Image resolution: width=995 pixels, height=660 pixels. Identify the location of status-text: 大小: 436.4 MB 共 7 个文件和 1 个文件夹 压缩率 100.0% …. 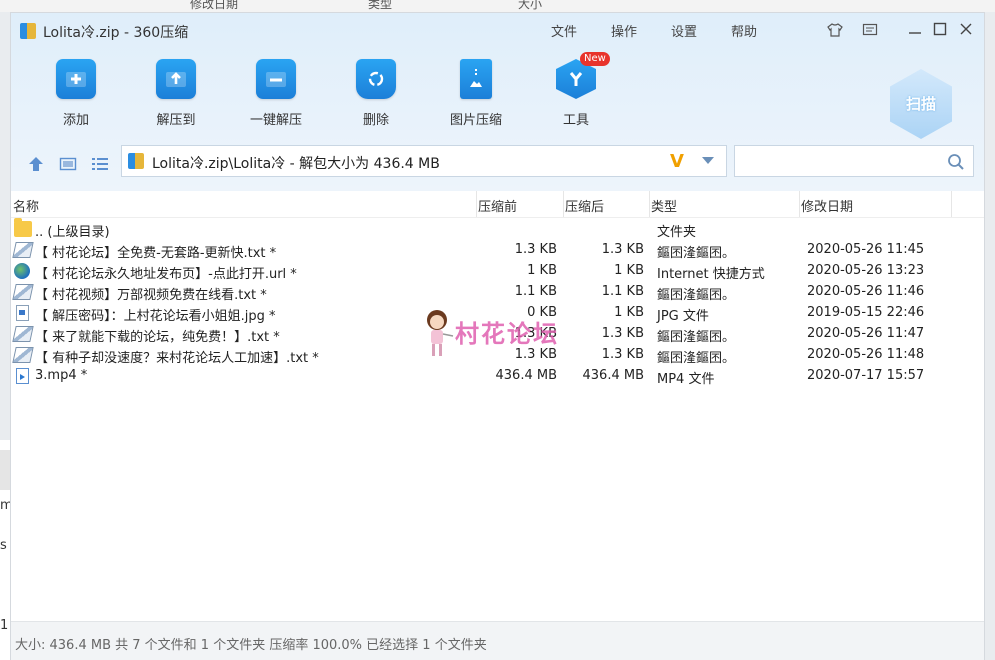
(251, 645).